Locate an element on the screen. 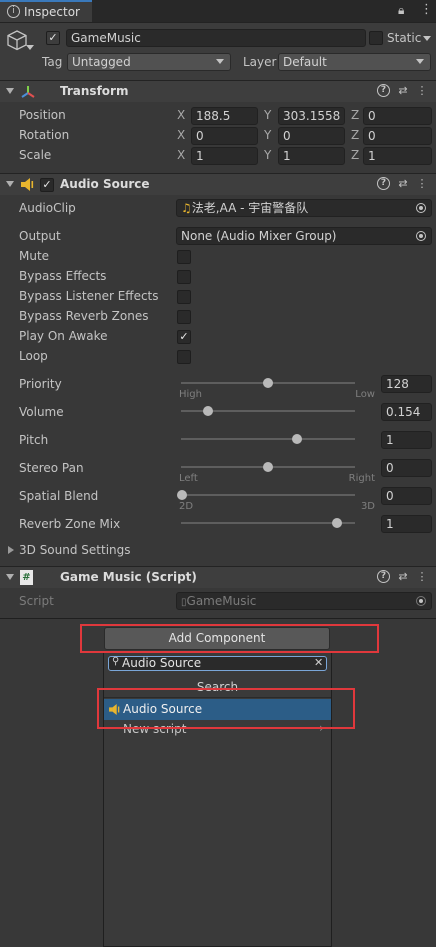 The image size is (436, 947). lock-icon: 🔒︎ is located at coordinates (403, 10).